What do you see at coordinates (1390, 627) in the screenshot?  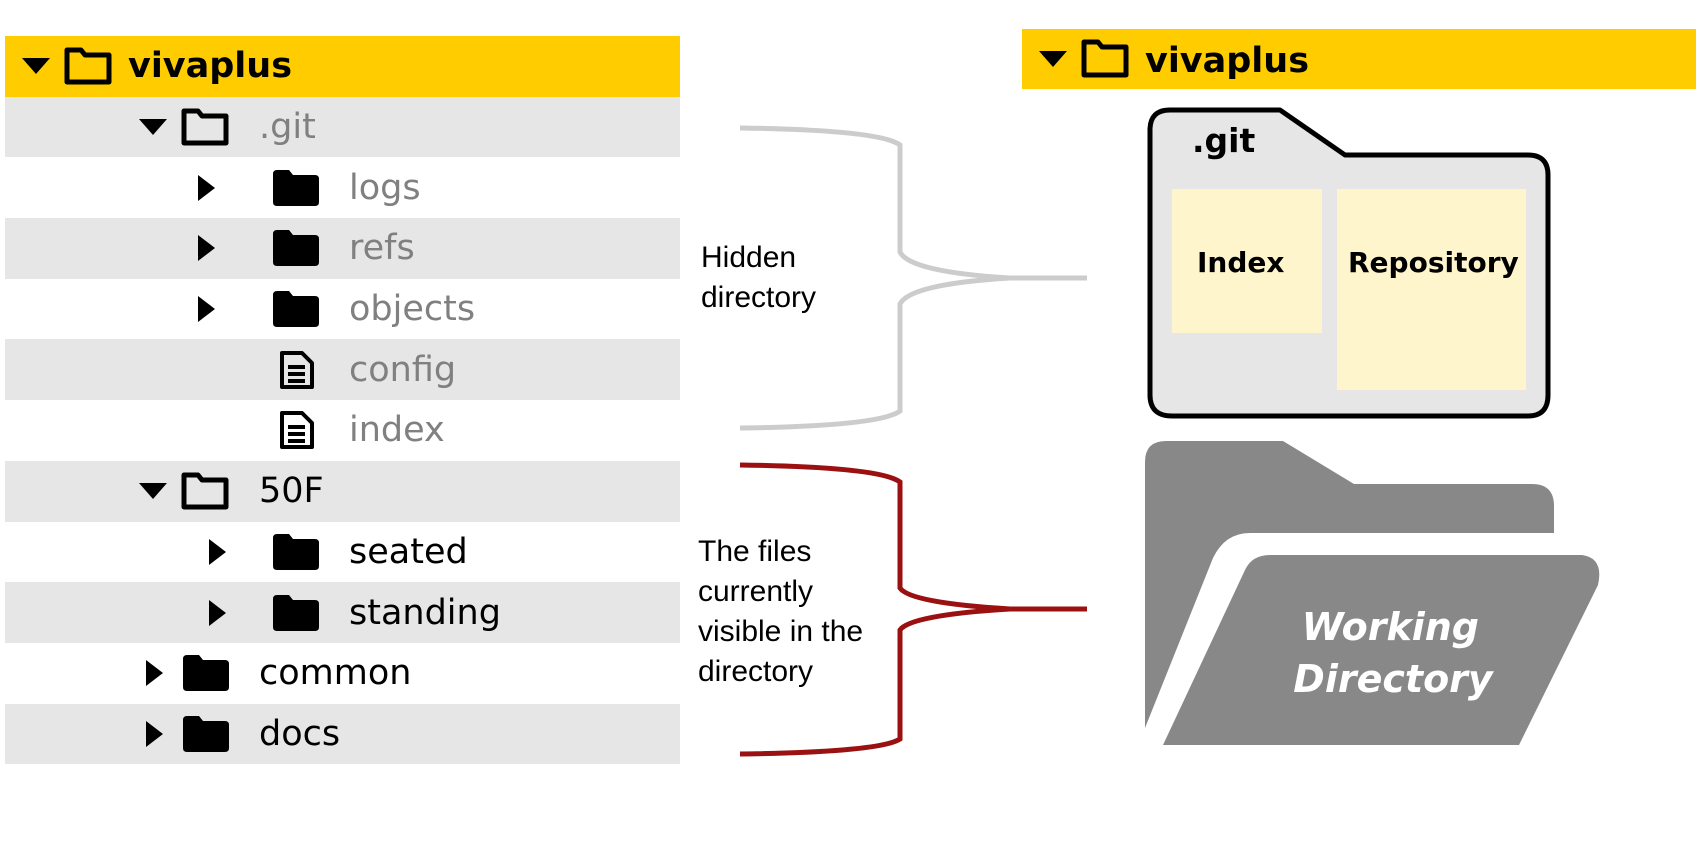 I see `working-directory-line: Working` at bounding box center [1390, 627].